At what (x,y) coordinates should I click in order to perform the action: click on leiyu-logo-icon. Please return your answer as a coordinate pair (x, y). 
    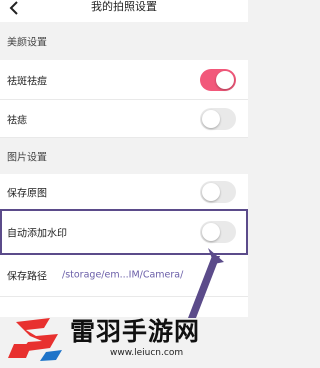
    Looking at the image, I should click on (35, 339).